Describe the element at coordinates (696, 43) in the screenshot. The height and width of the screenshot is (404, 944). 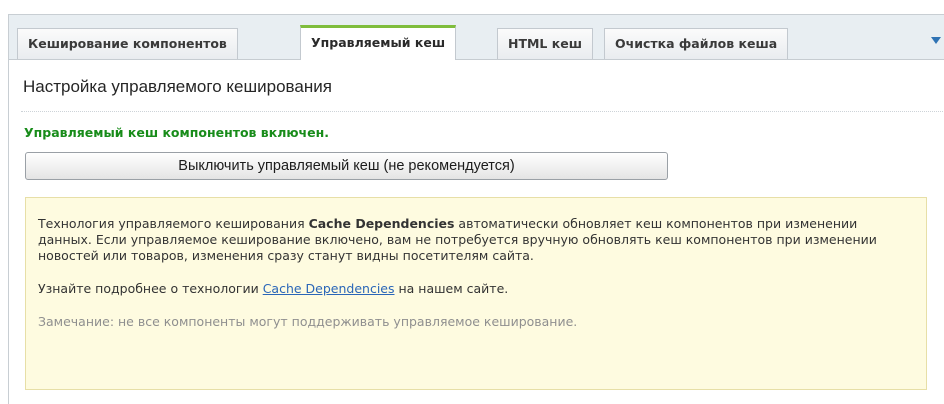
I see `tab-clear-cache-files: Очистка файлов кеша` at that location.